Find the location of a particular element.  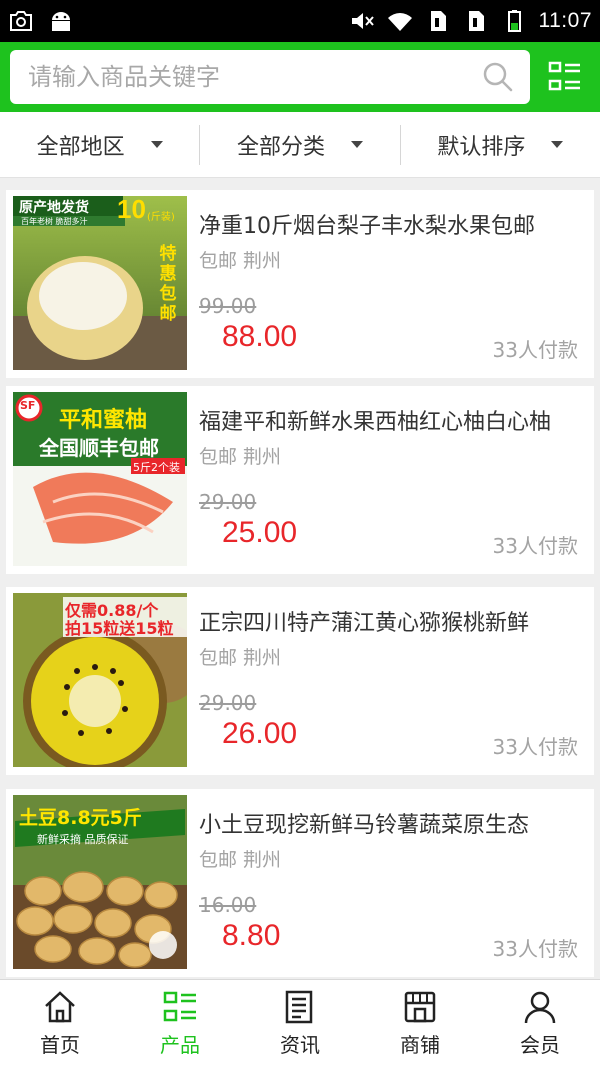

product-title: 净重10斤烟台梨子丰水梨水果包邮 is located at coordinates (388, 224).